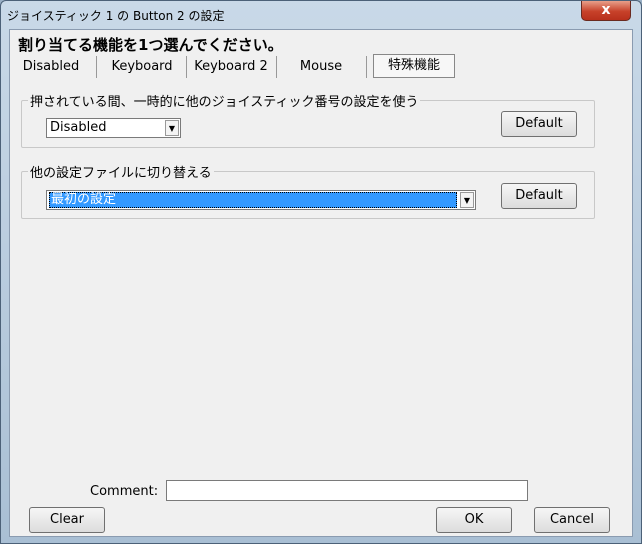  Describe the element at coordinates (150, 45) in the screenshot. I see `instruction-text: 割り当てる機能を1つ選んでください。` at that location.